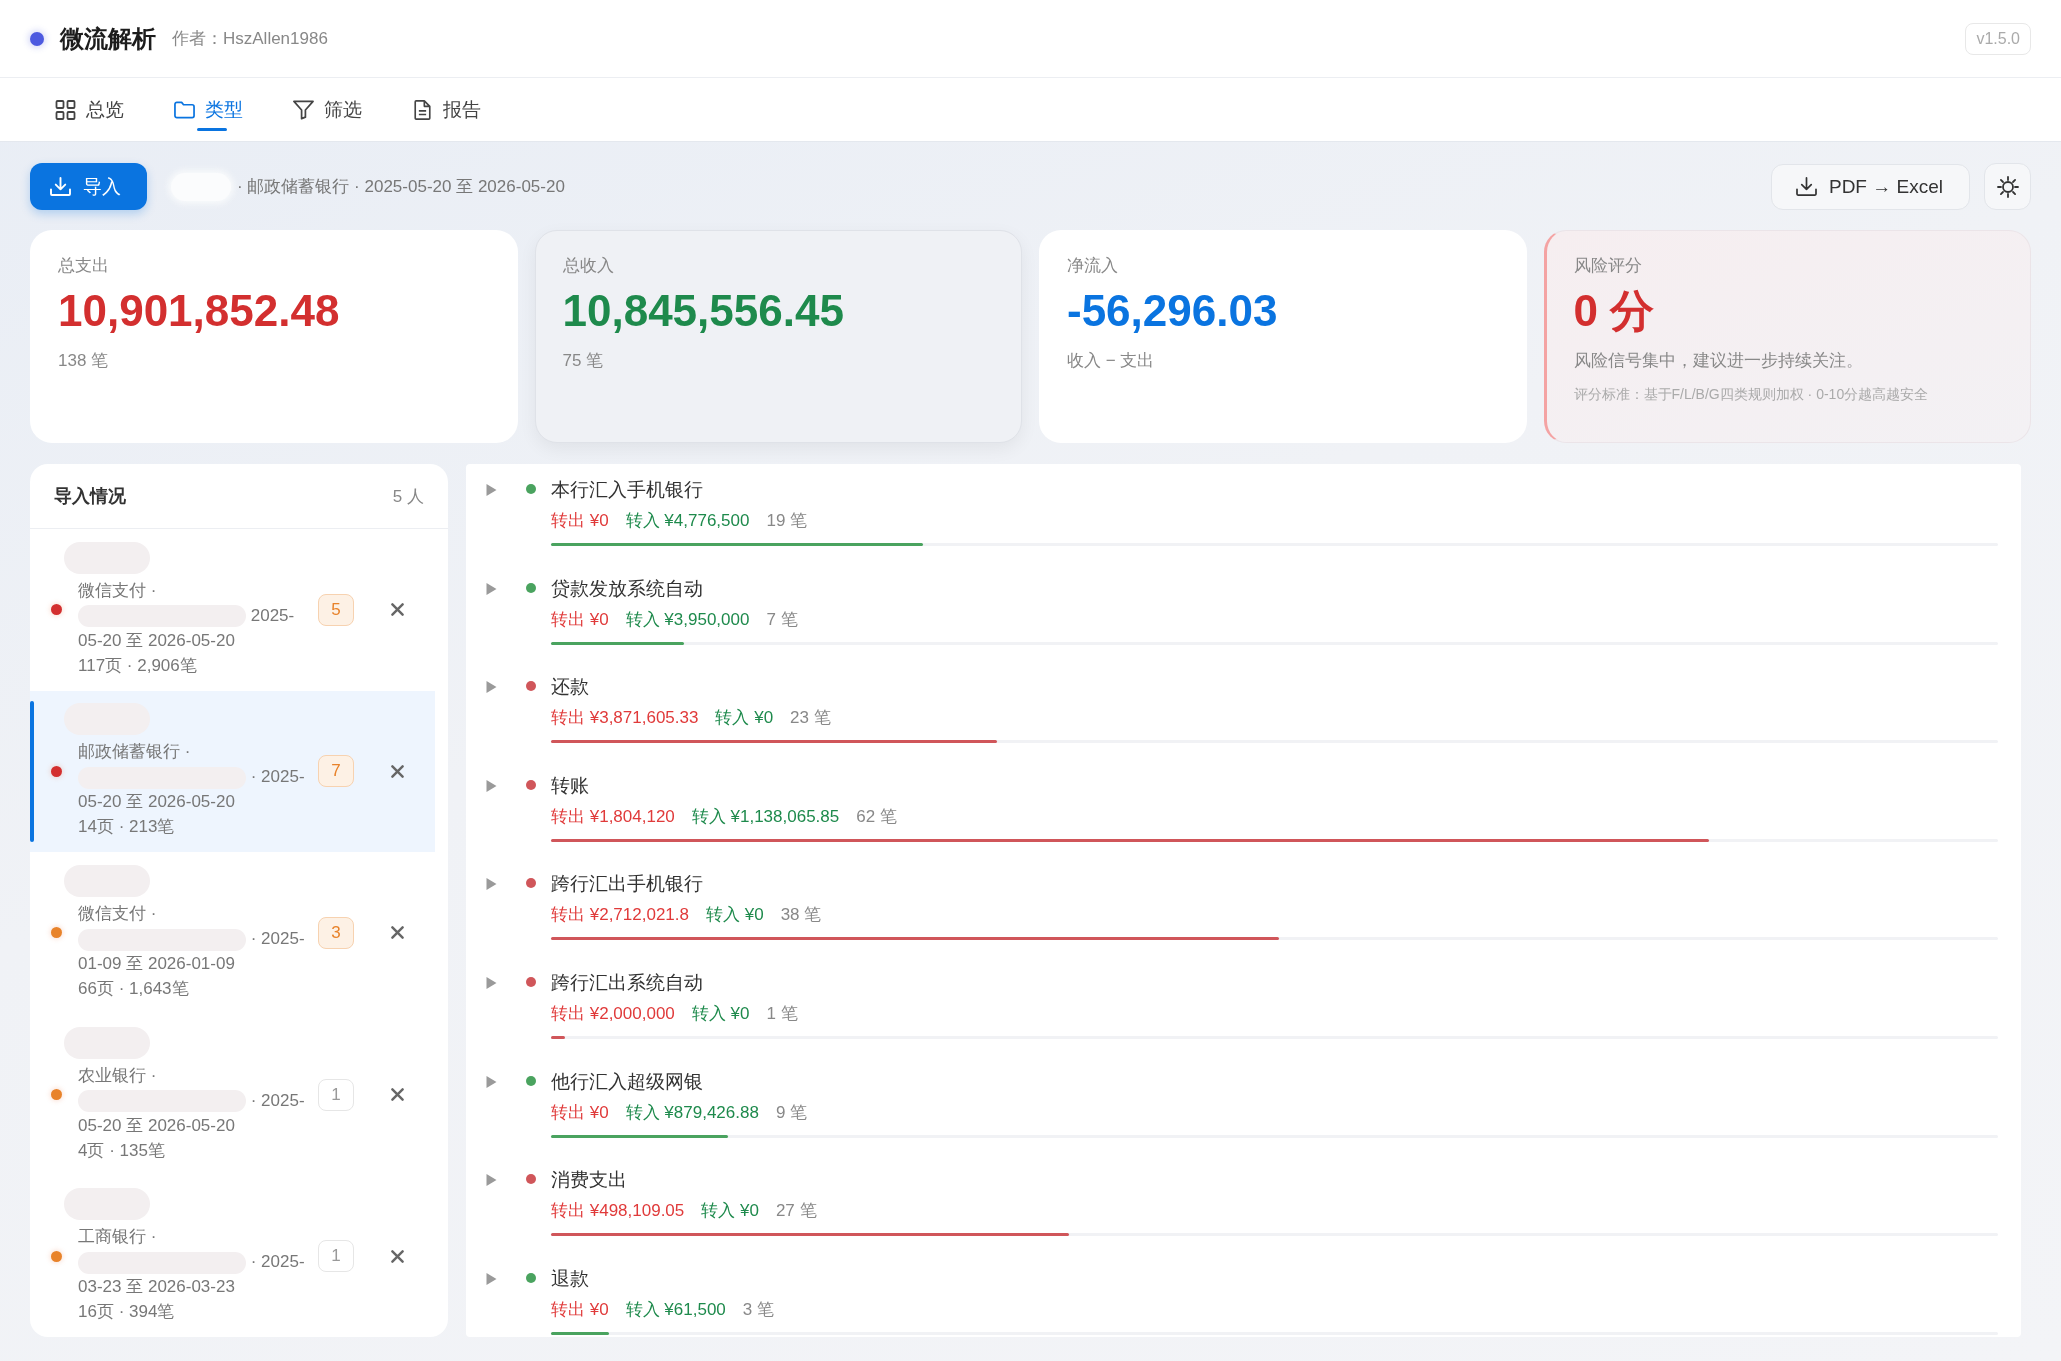 Image resolution: width=2061 pixels, height=1361 pixels. I want to click on stat-value: -56,296.03, so click(1173, 311).